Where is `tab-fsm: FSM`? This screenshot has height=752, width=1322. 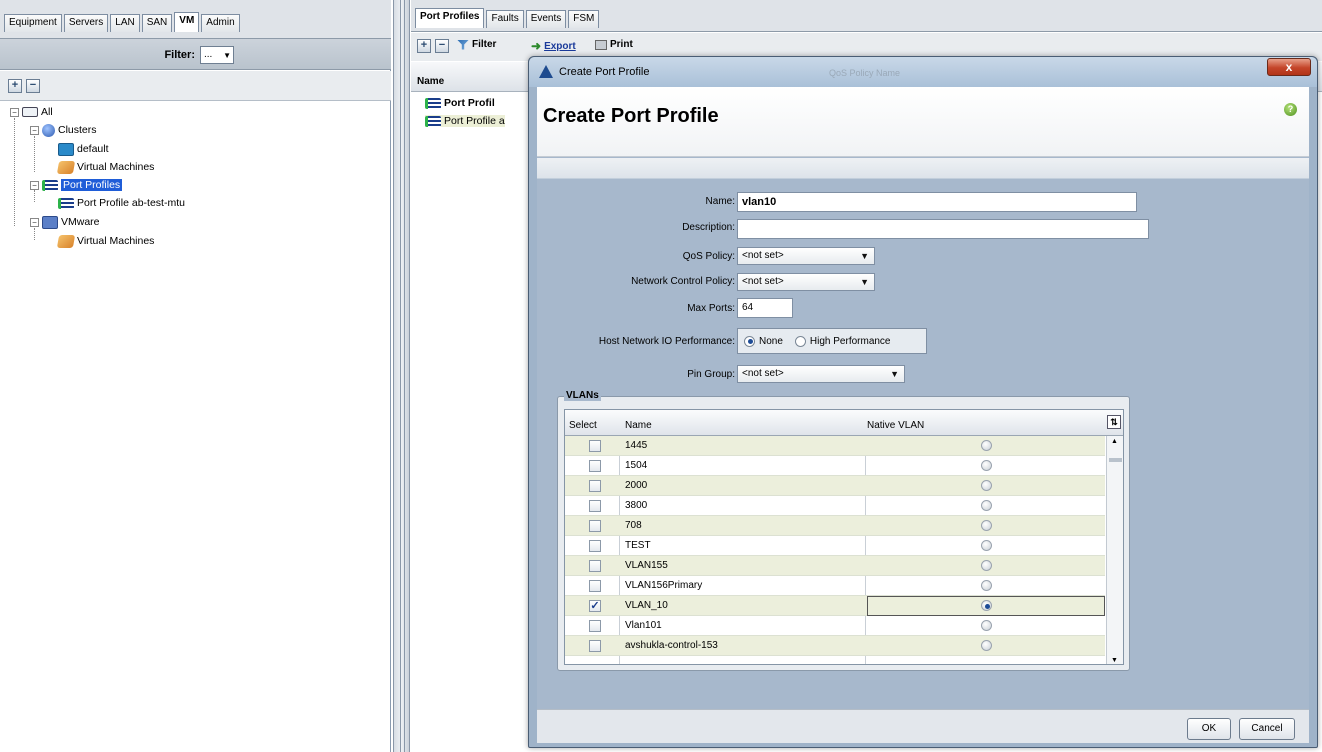
tab-fsm: FSM is located at coordinates (584, 19).